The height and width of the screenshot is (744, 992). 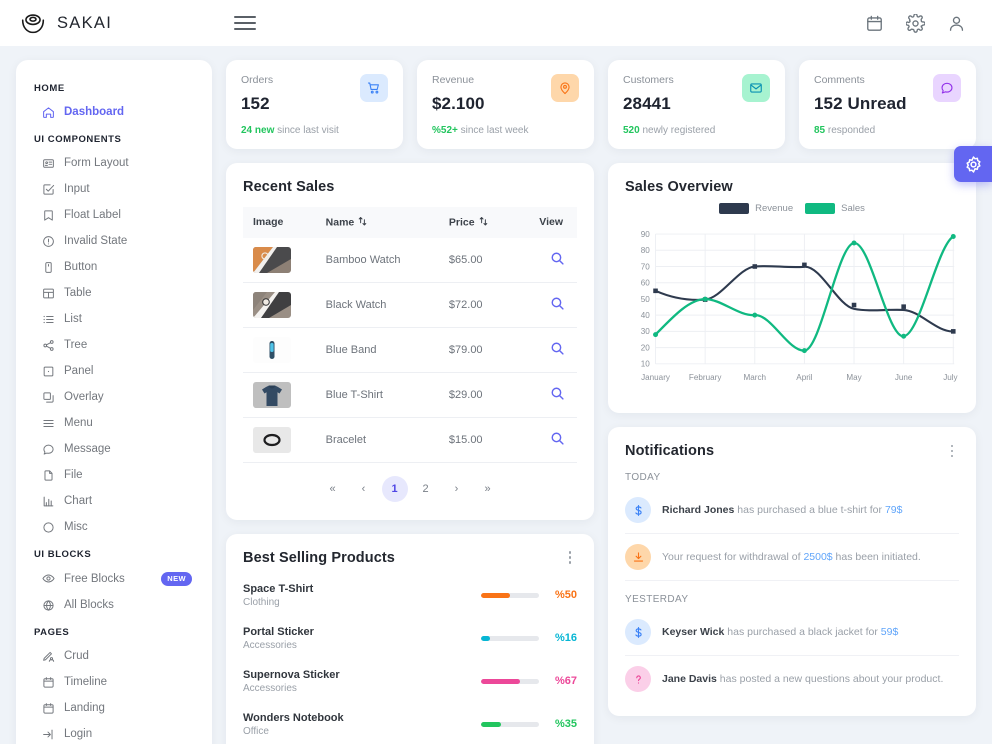 What do you see at coordinates (114, 475) in the screenshot?
I see `sidebar-item-file: File` at bounding box center [114, 475].